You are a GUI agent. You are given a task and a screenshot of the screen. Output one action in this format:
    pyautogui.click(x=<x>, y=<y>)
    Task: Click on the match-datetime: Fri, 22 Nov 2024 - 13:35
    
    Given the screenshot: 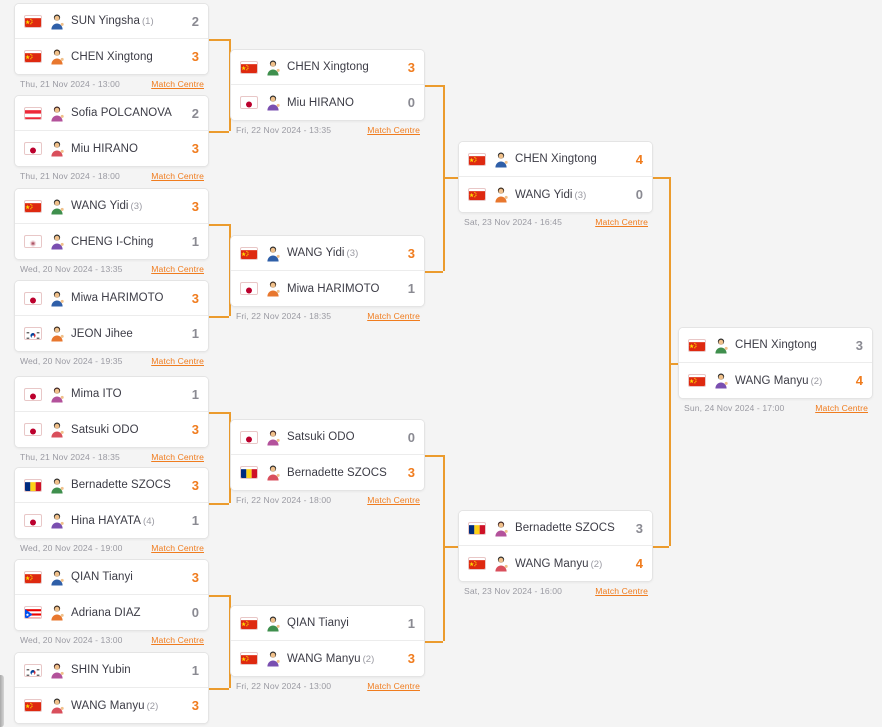 What is the action you would take?
    pyautogui.click(x=284, y=130)
    